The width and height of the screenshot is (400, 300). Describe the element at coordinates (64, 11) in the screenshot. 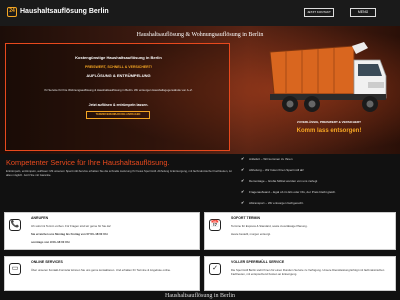

I see `brand-name: Haushaltsauflösung Berlin` at that location.